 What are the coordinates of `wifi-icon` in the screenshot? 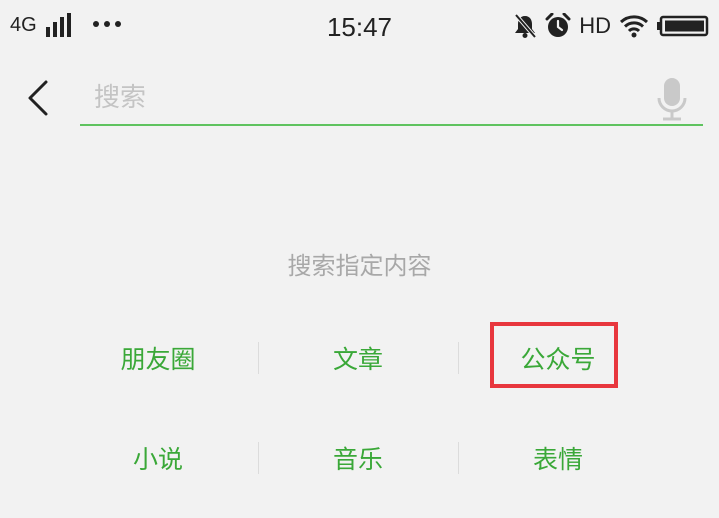 It's located at (634, 26).